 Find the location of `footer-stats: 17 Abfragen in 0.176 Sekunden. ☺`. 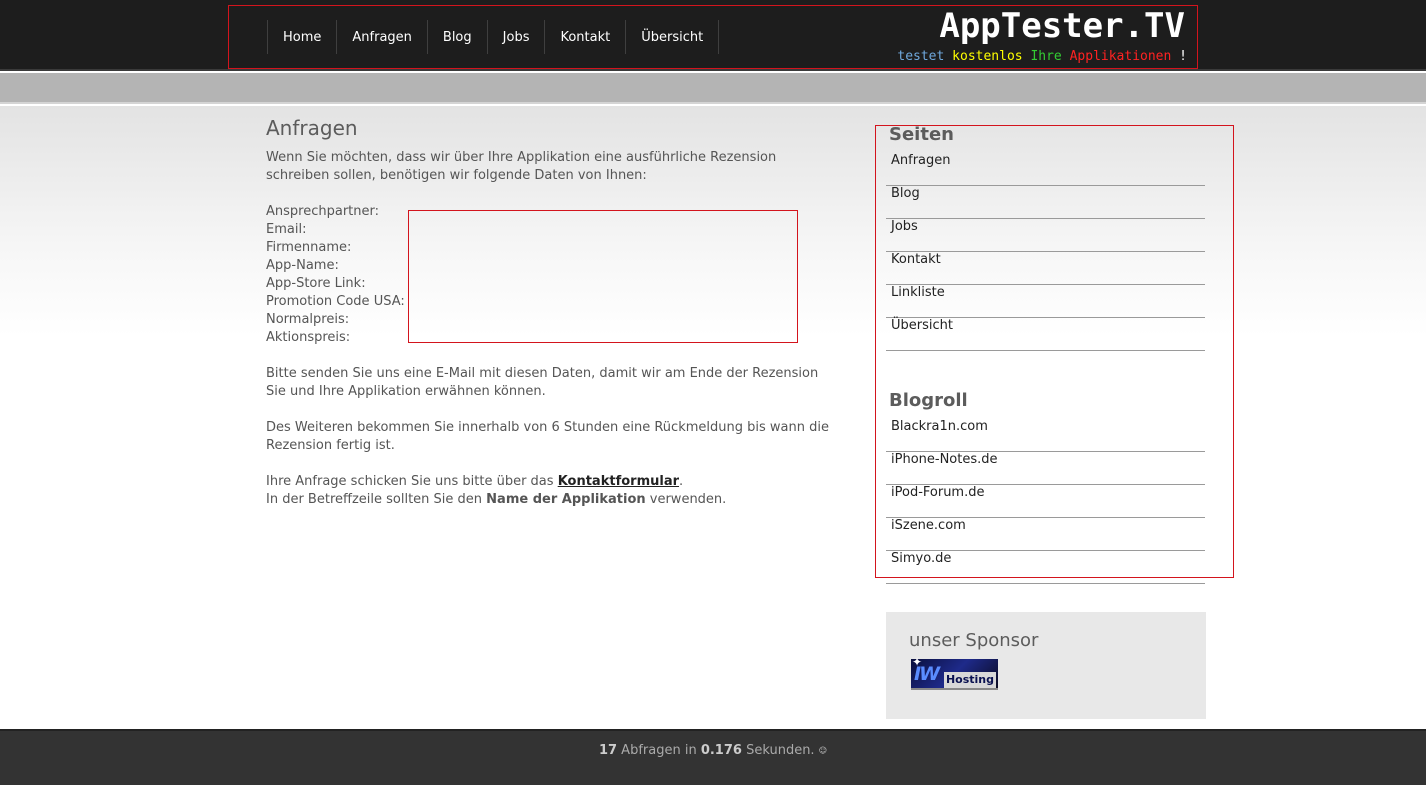

footer-stats: 17 Abfragen in 0.176 Sekunden. ☺ is located at coordinates (713, 750).